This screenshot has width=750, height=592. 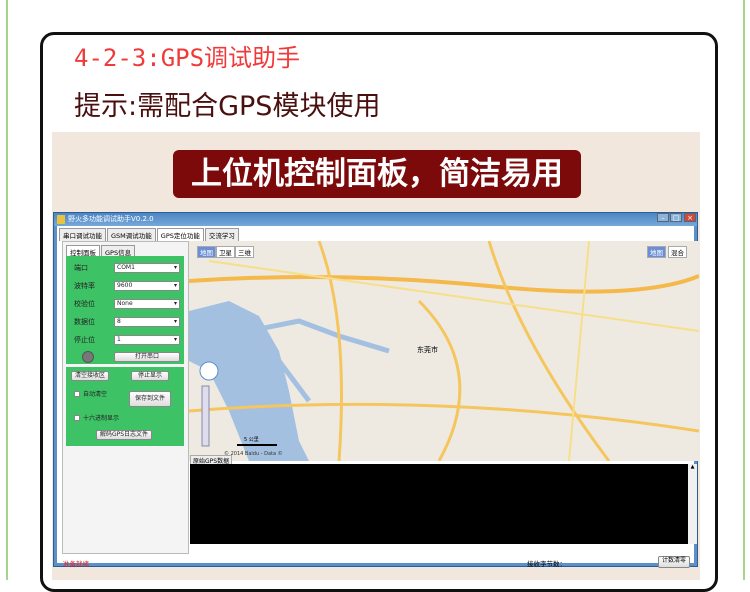 What do you see at coordinates (656, 252) in the screenshot?
I see `map-type-map-right: 地图` at bounding box center [656, 252].